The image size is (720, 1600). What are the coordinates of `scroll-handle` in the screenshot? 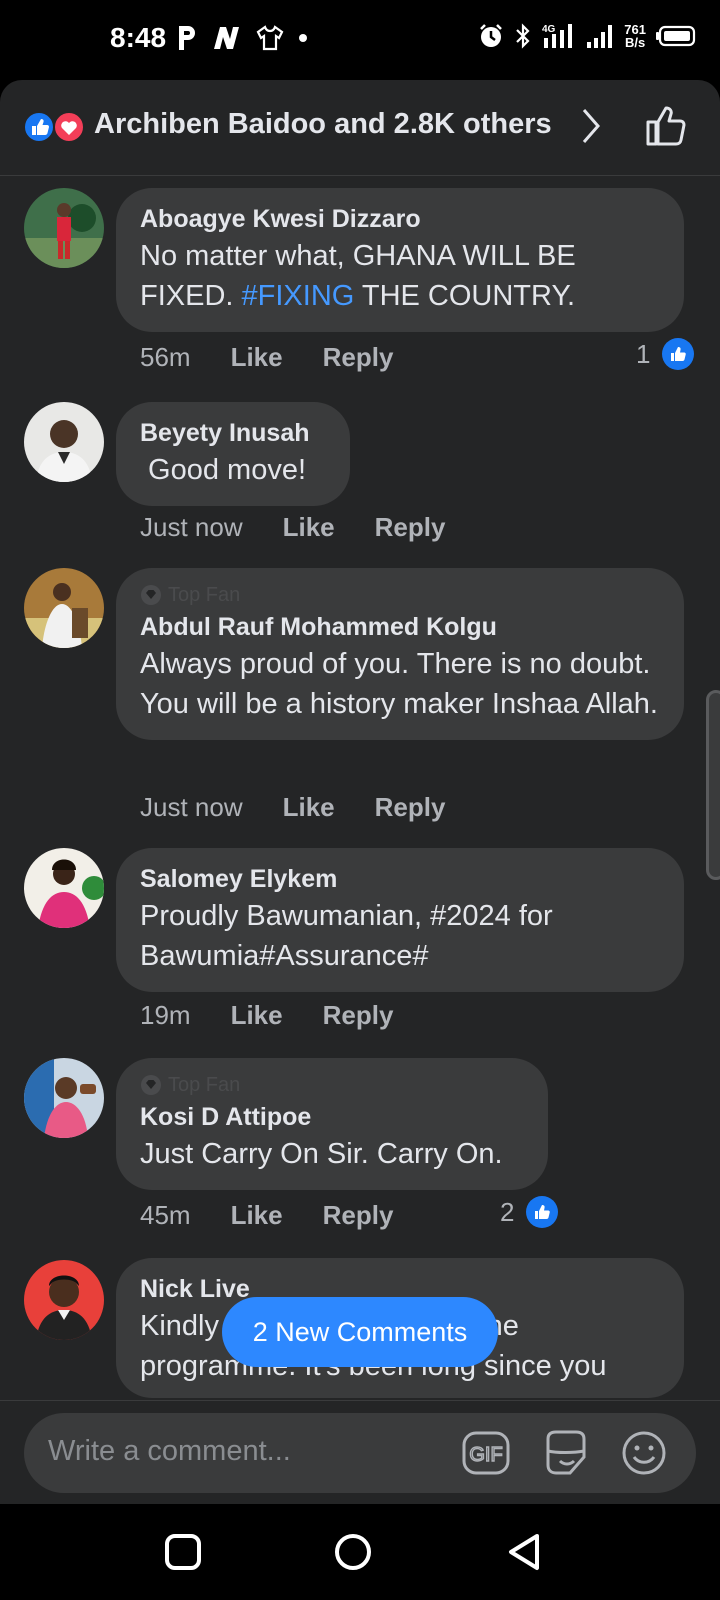 It's located at (713, 785).